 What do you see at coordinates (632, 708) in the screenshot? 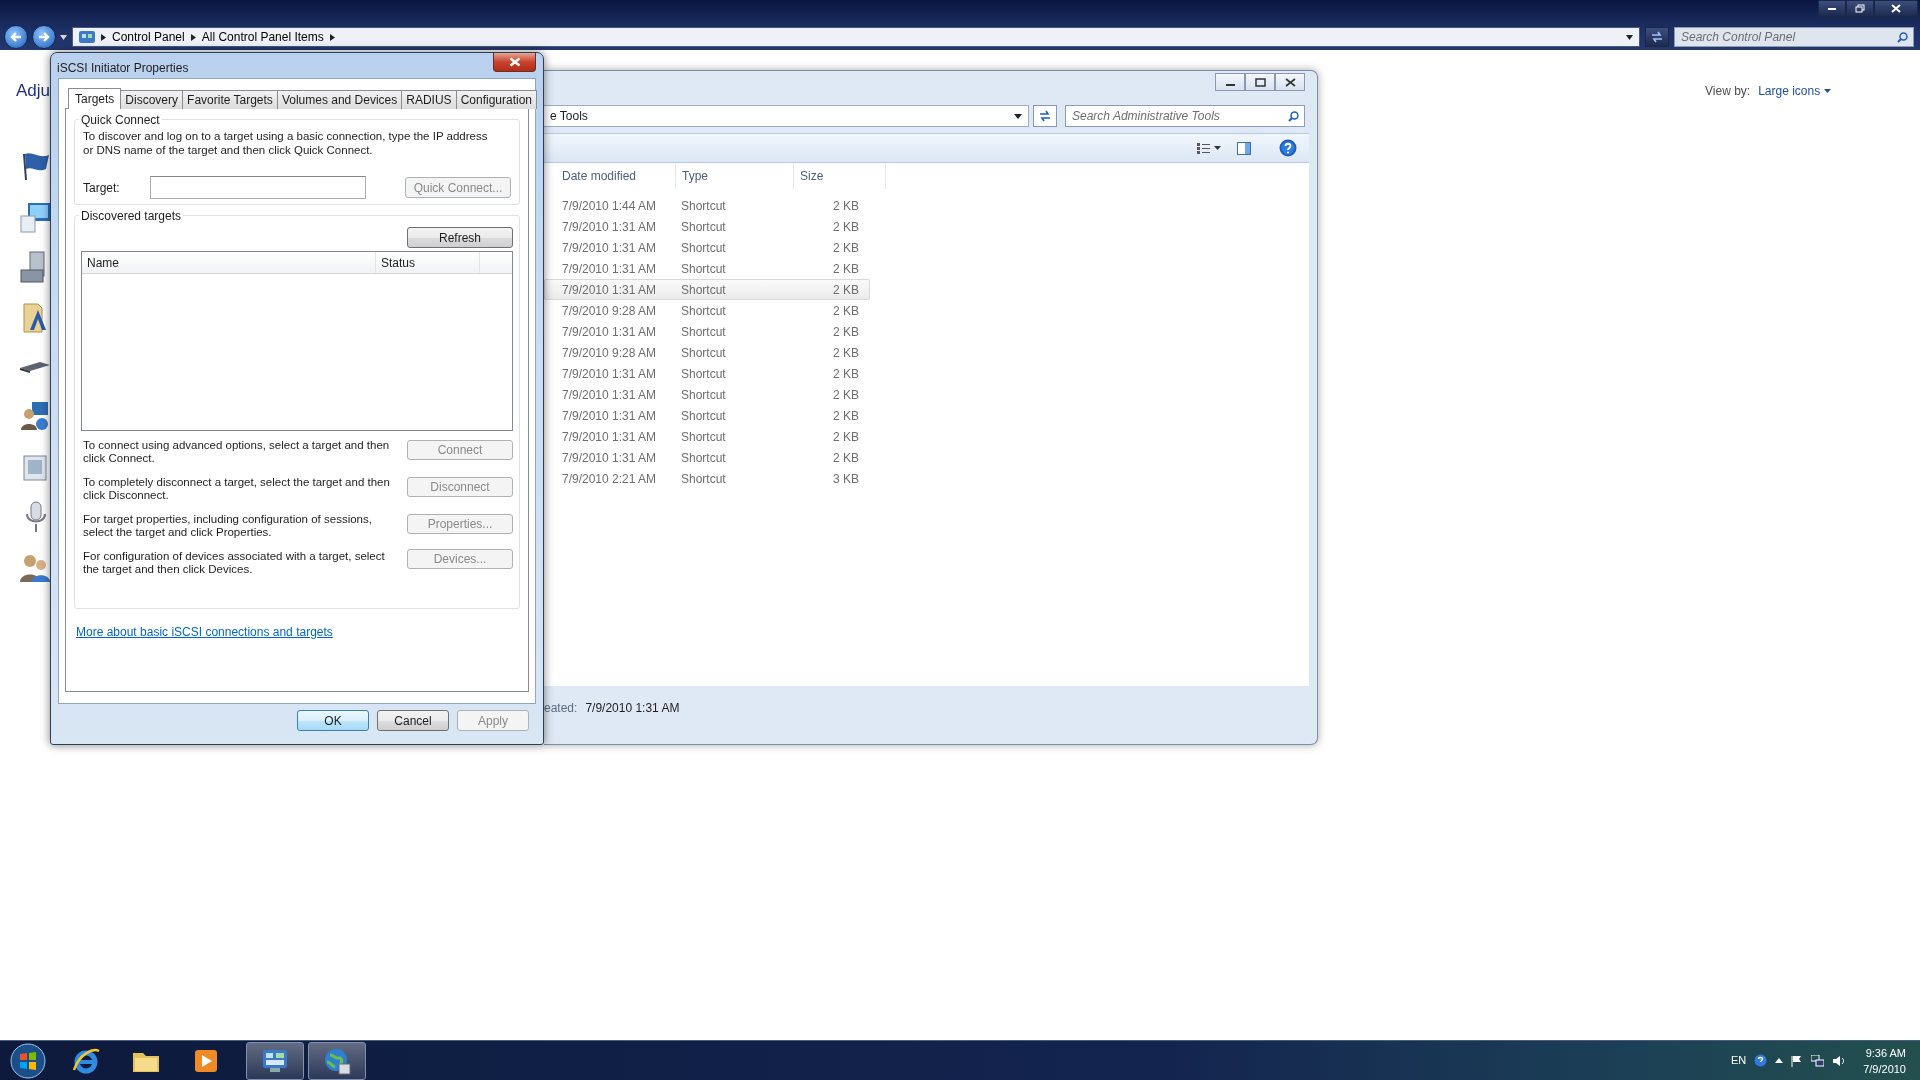
I see `details-value: 7/9/2010 1:31 AM` at bounding box center [632, 708].